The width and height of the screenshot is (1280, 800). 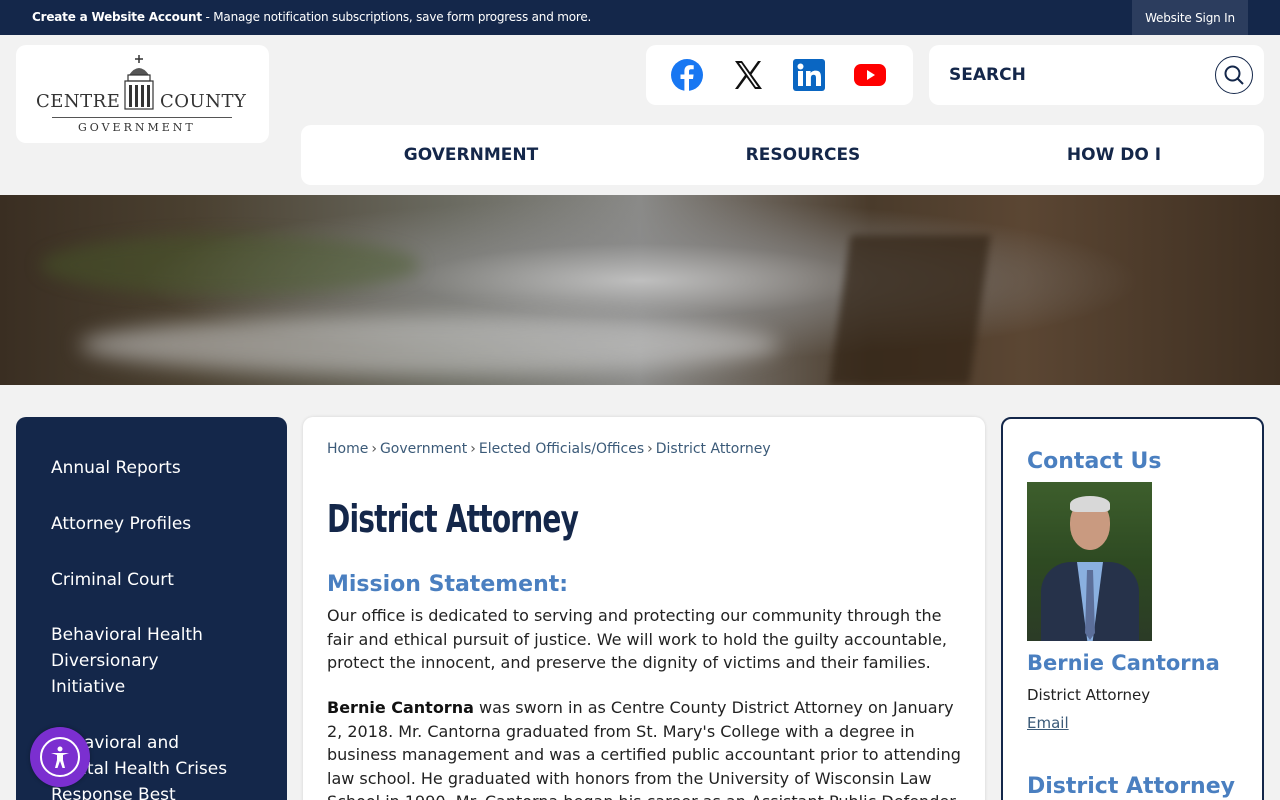 I want to click on logo-text-county: COUNTY, so click(x=203, y=101).